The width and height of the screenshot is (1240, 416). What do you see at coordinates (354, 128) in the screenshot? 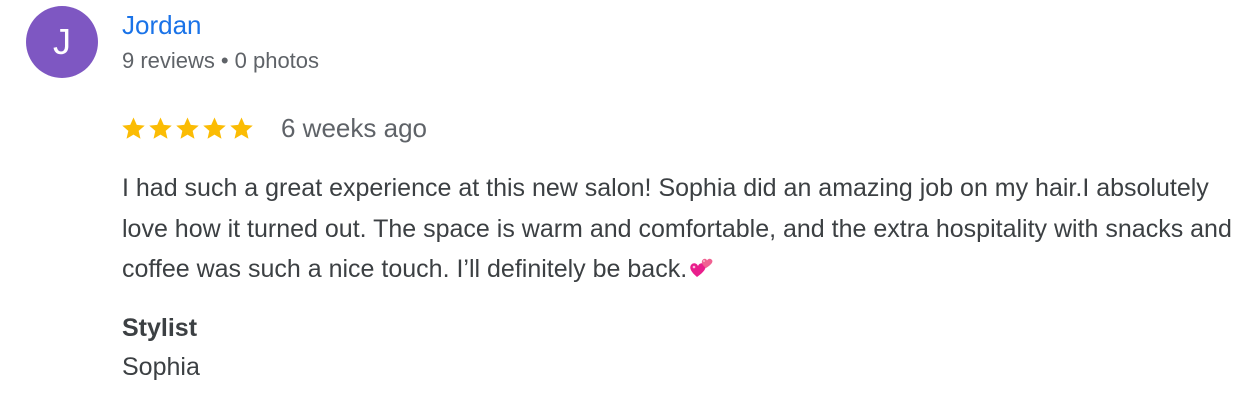
I see `review-time: 6 weeks ago` at bounding box center [354, 128].